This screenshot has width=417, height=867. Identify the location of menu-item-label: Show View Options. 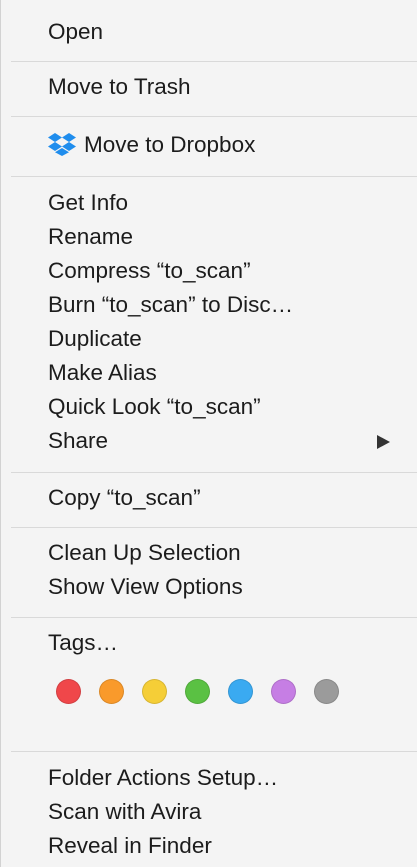
(145, 586).